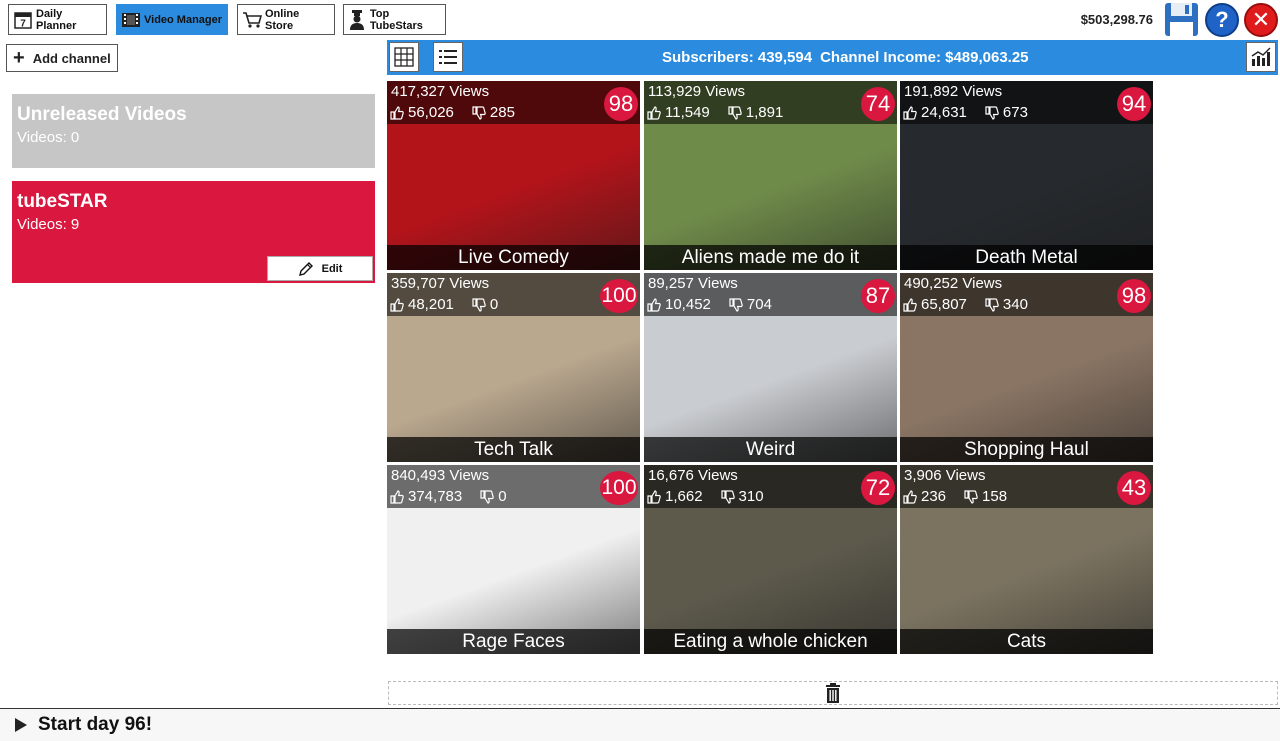 The height and width of the screenshot is (741, 1280). Describe the element at coordinates (1015, 304) in the screenshot. I see `video-dislikes: 340` at that location.